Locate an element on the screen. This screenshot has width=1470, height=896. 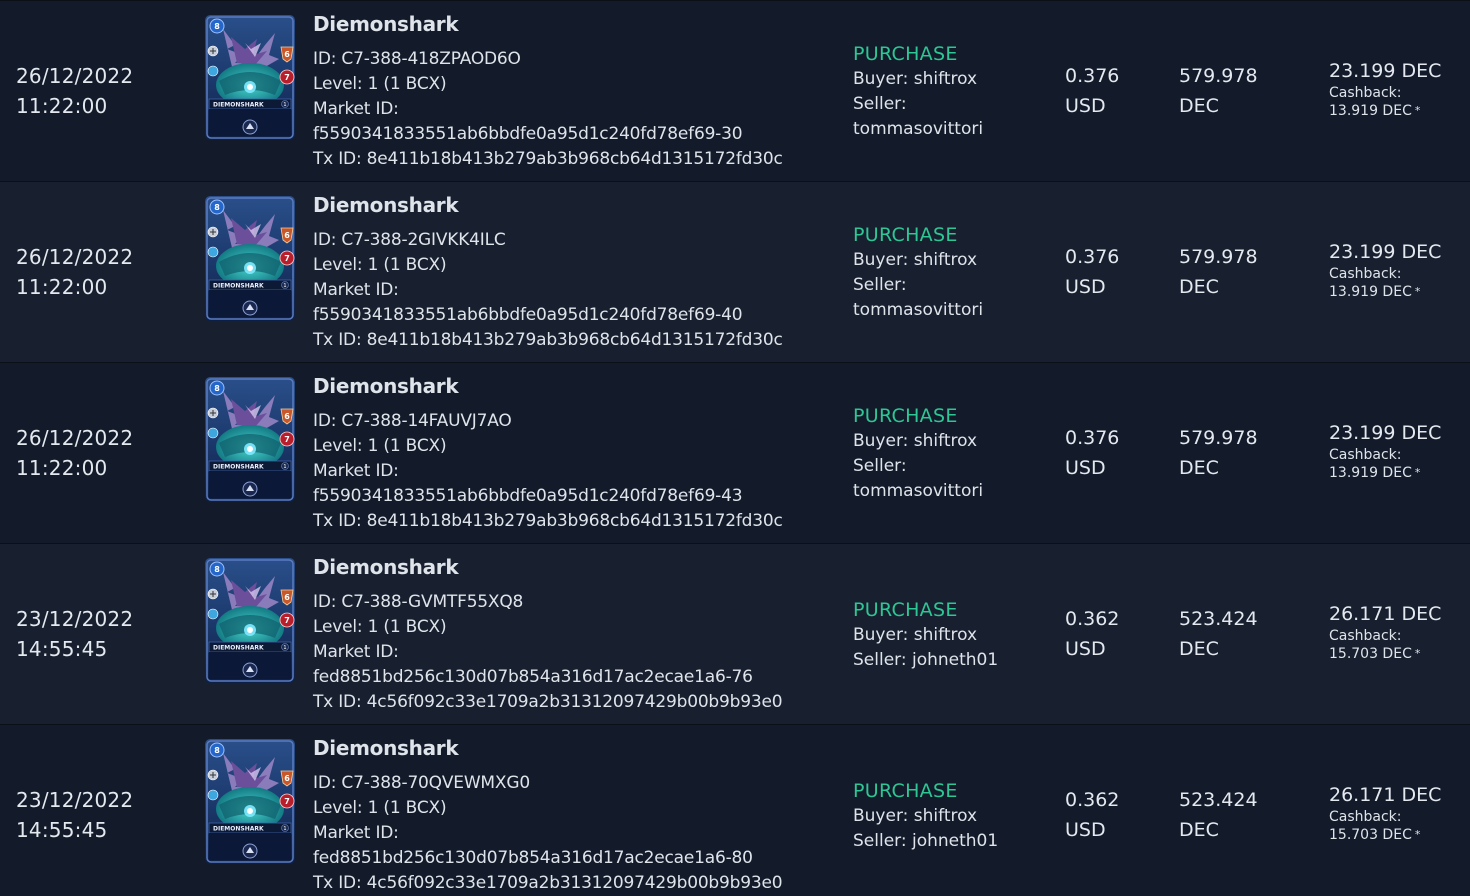
price-dec: 579.978 DEC is located at coordinates (1218, 453).